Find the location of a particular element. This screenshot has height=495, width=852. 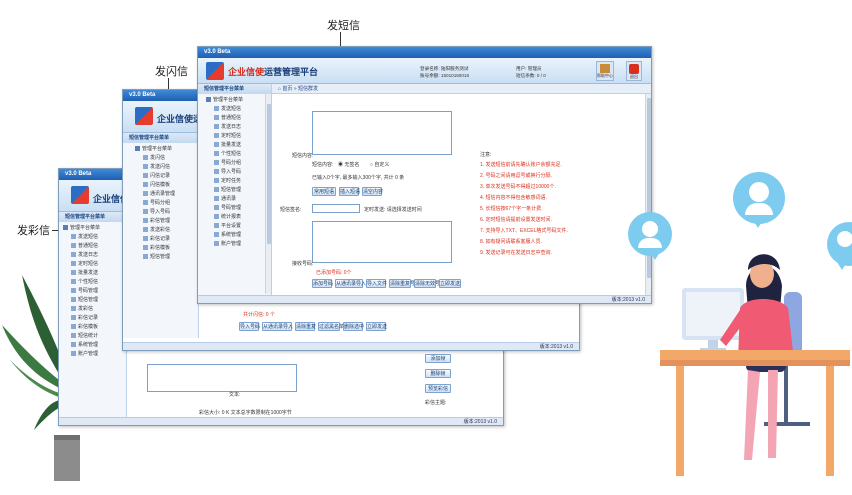

sms-tree-item: 发送日志 is located at coordinates (238, 127).